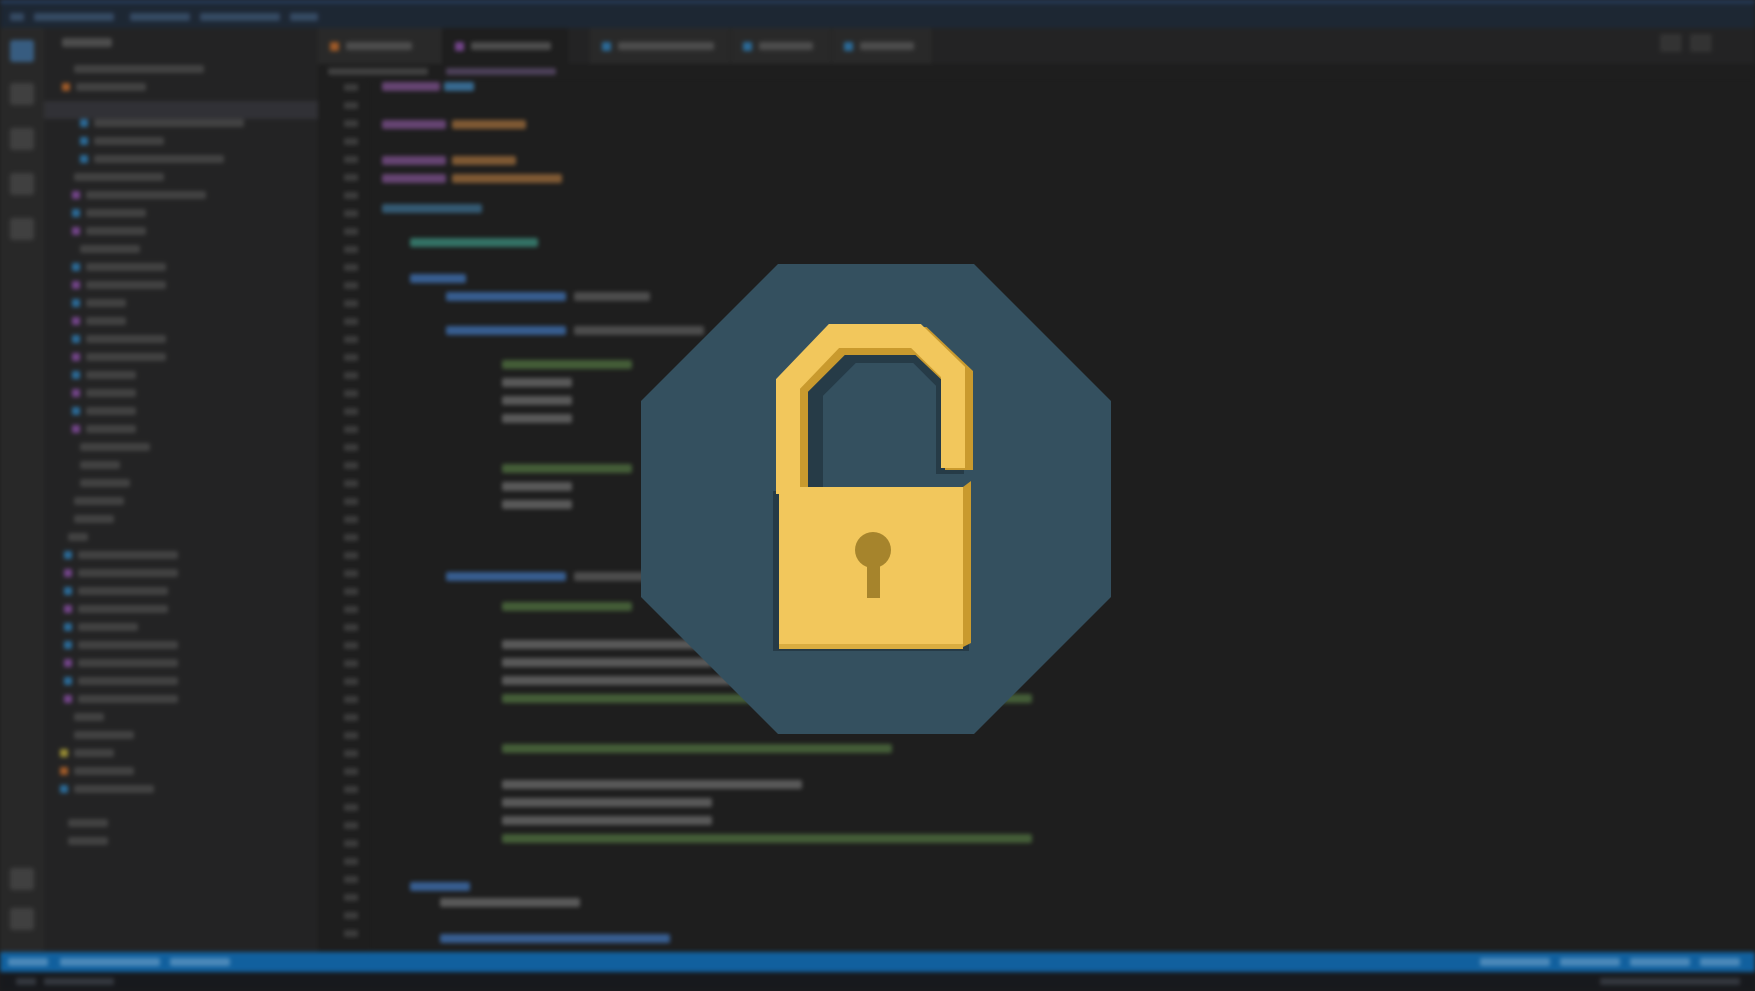 This screenshot has height=991, width=1755. I want to click on lock-body-bottom-edge, so click(871, 646).